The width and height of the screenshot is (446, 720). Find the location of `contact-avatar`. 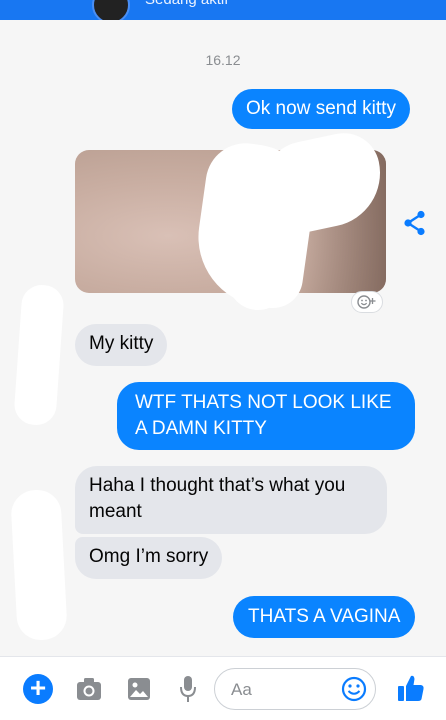

contact-avatar is located at coordinates (111, 10).